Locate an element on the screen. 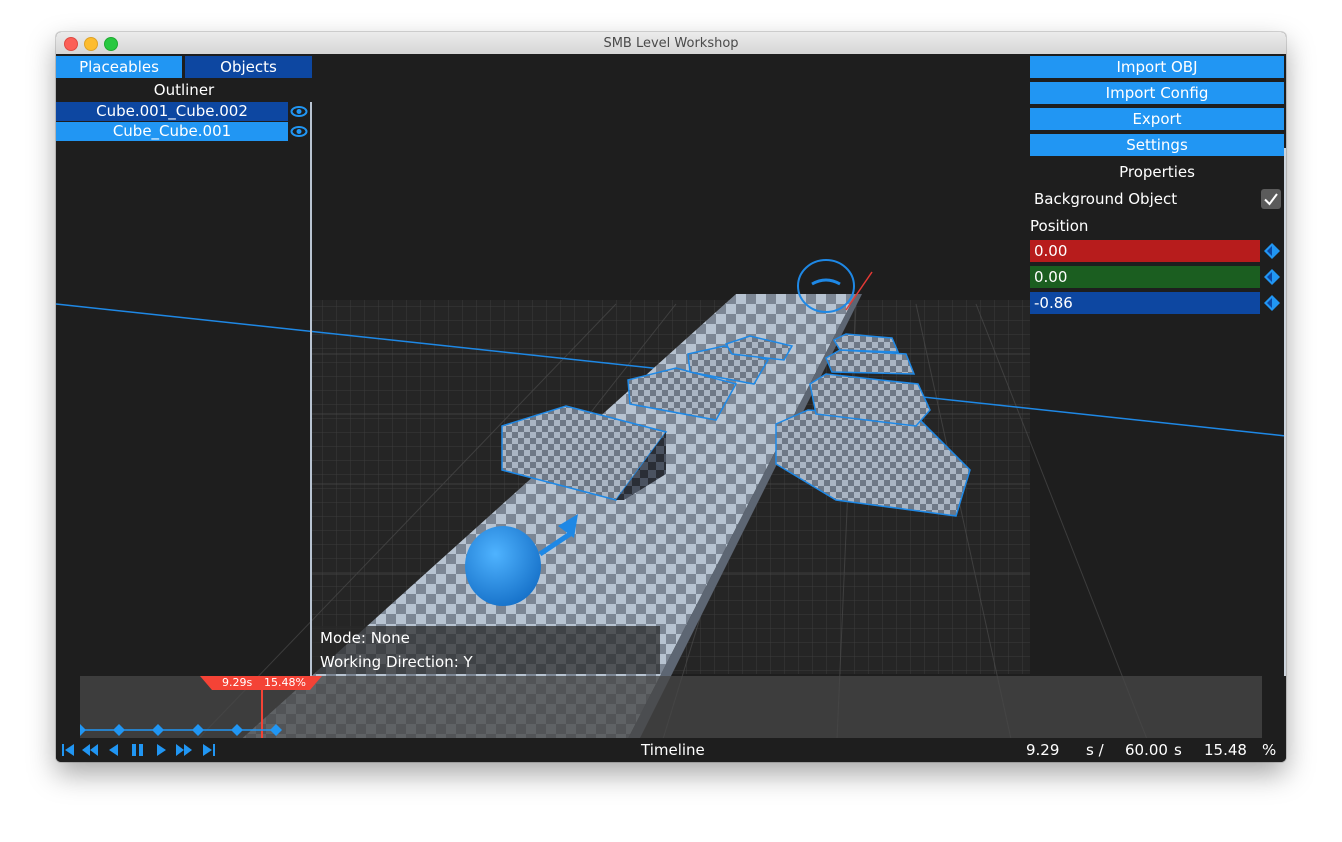 Image resolution: width=1342 pixels, height=842 pixels. background-object-checkbox is located at coordinates (1271, 199).